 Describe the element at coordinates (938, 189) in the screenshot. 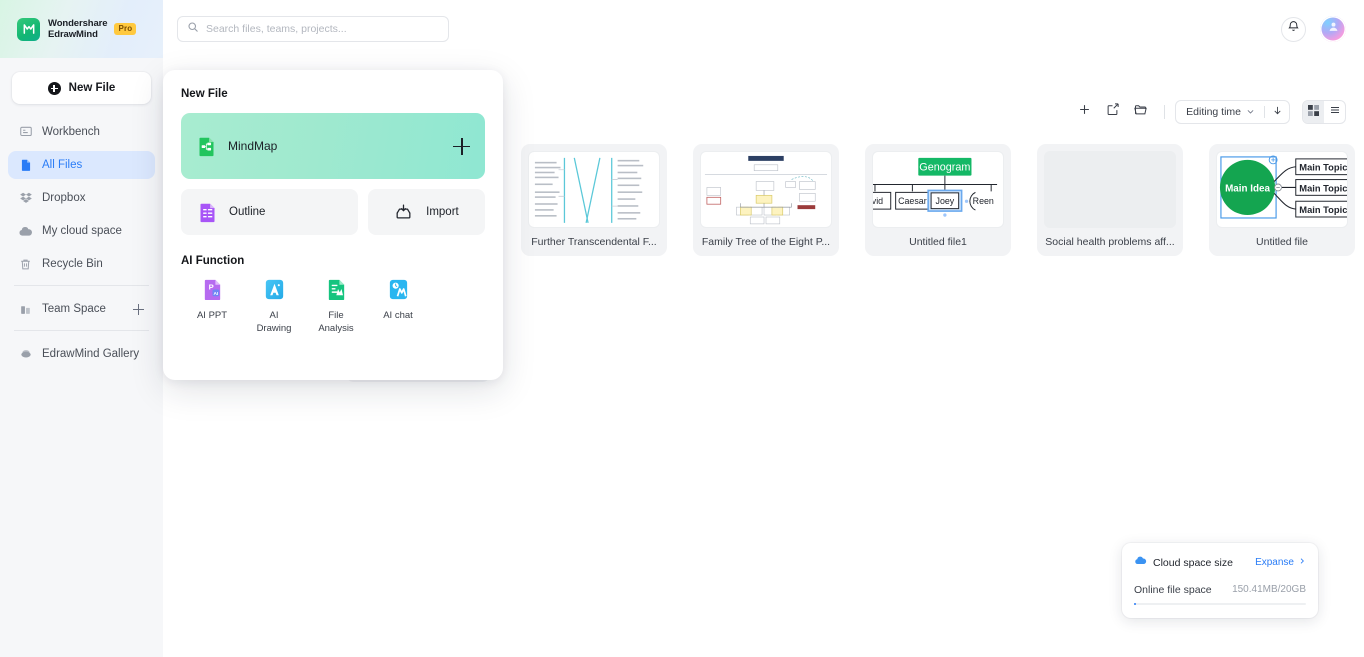

I see `file-thumbnail: Genogram avid Caesar Joey Reen` at that location.